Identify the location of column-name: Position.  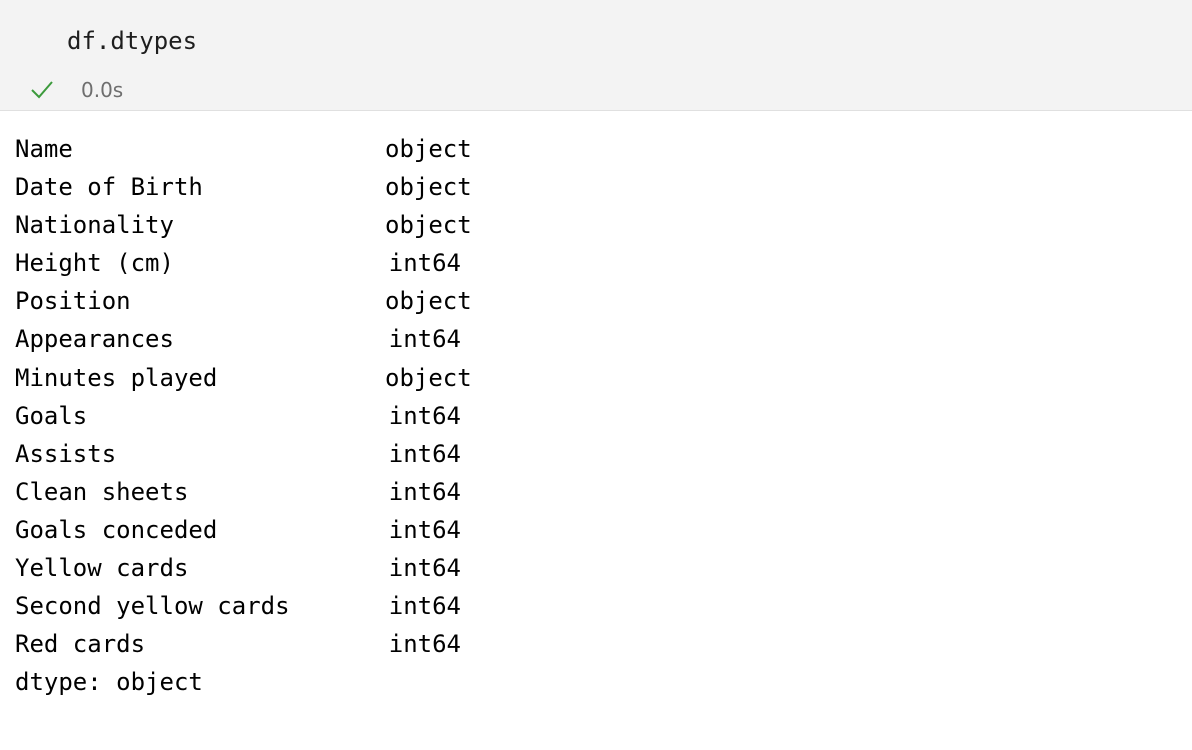
(73, 301).